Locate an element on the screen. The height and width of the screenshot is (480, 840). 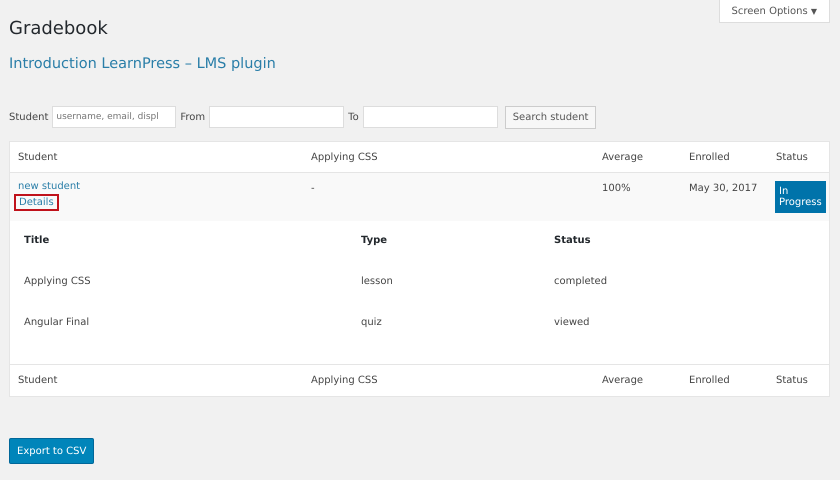
column-header: Applying CSS is located at coordinates (345, 157).